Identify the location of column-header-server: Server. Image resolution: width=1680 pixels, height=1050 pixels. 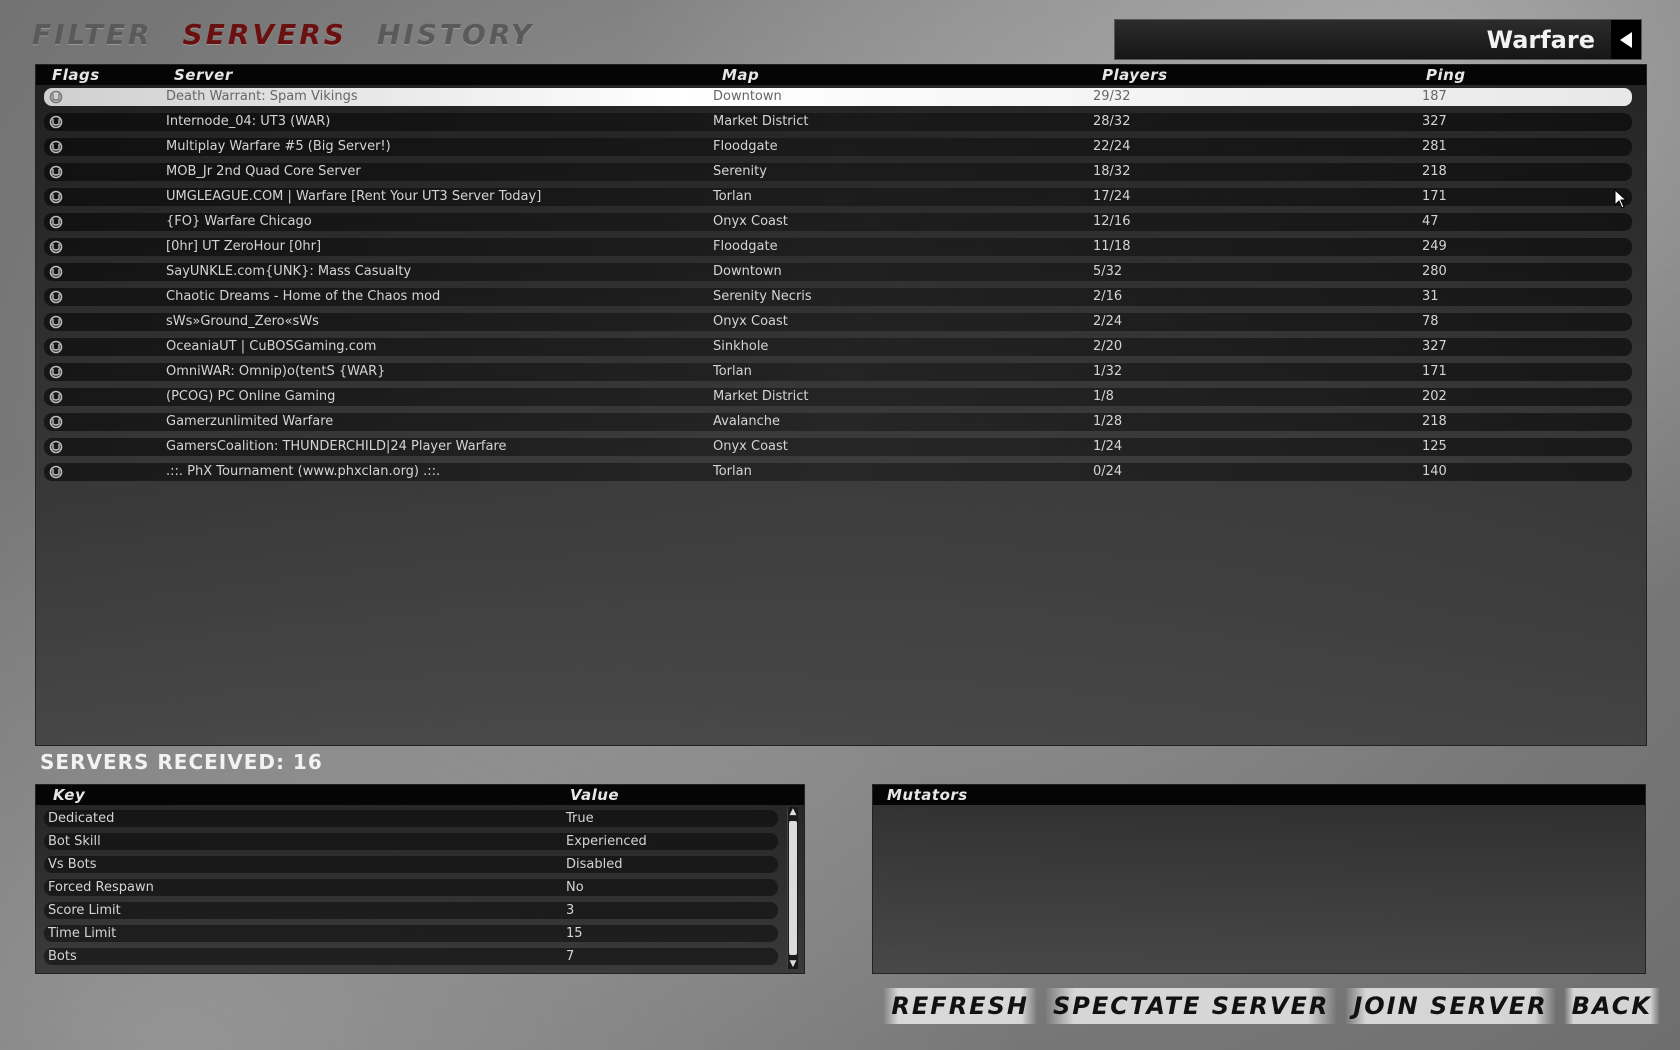
(203, 75).